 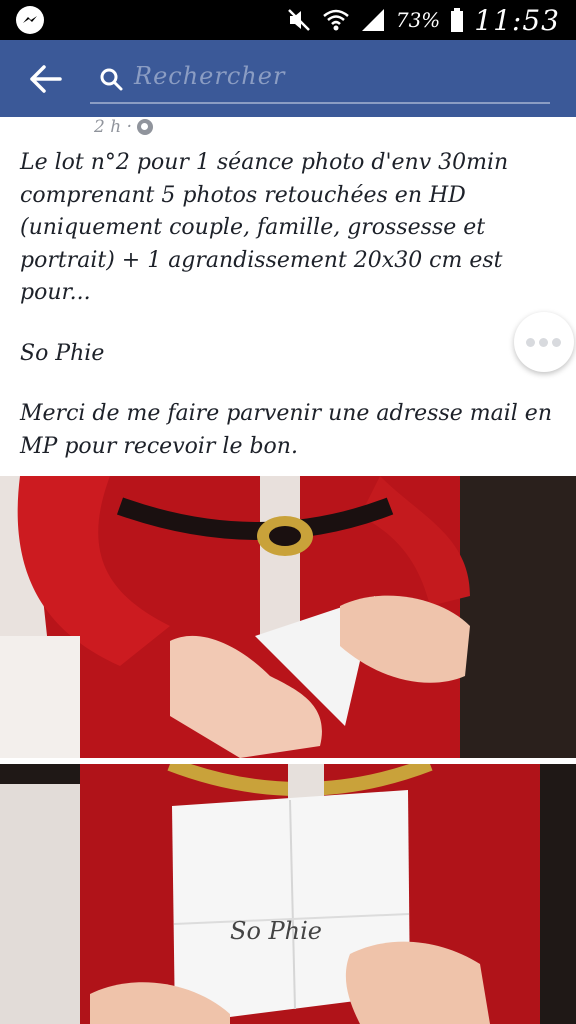 I want to click on back-arrow-icon, so click(x=46, y=79).